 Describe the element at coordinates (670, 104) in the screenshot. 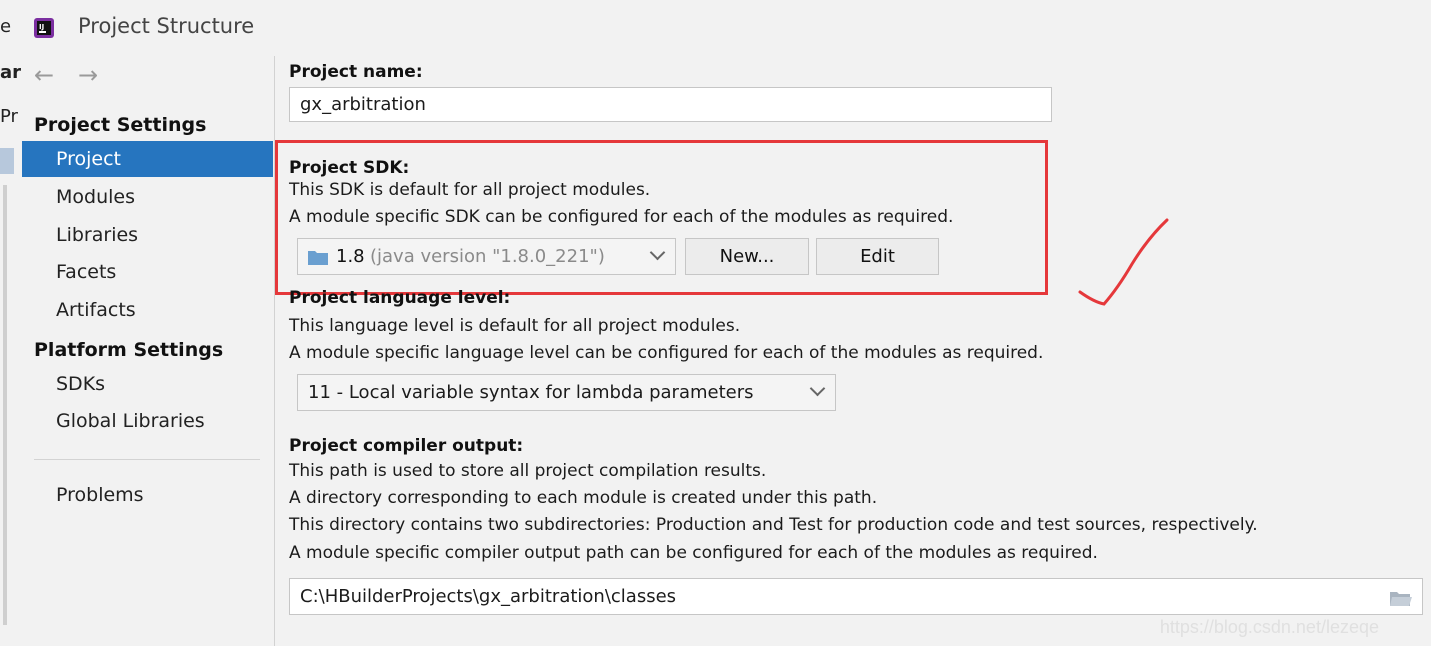

I see `project-name-input: gx_arbitration` at that location.